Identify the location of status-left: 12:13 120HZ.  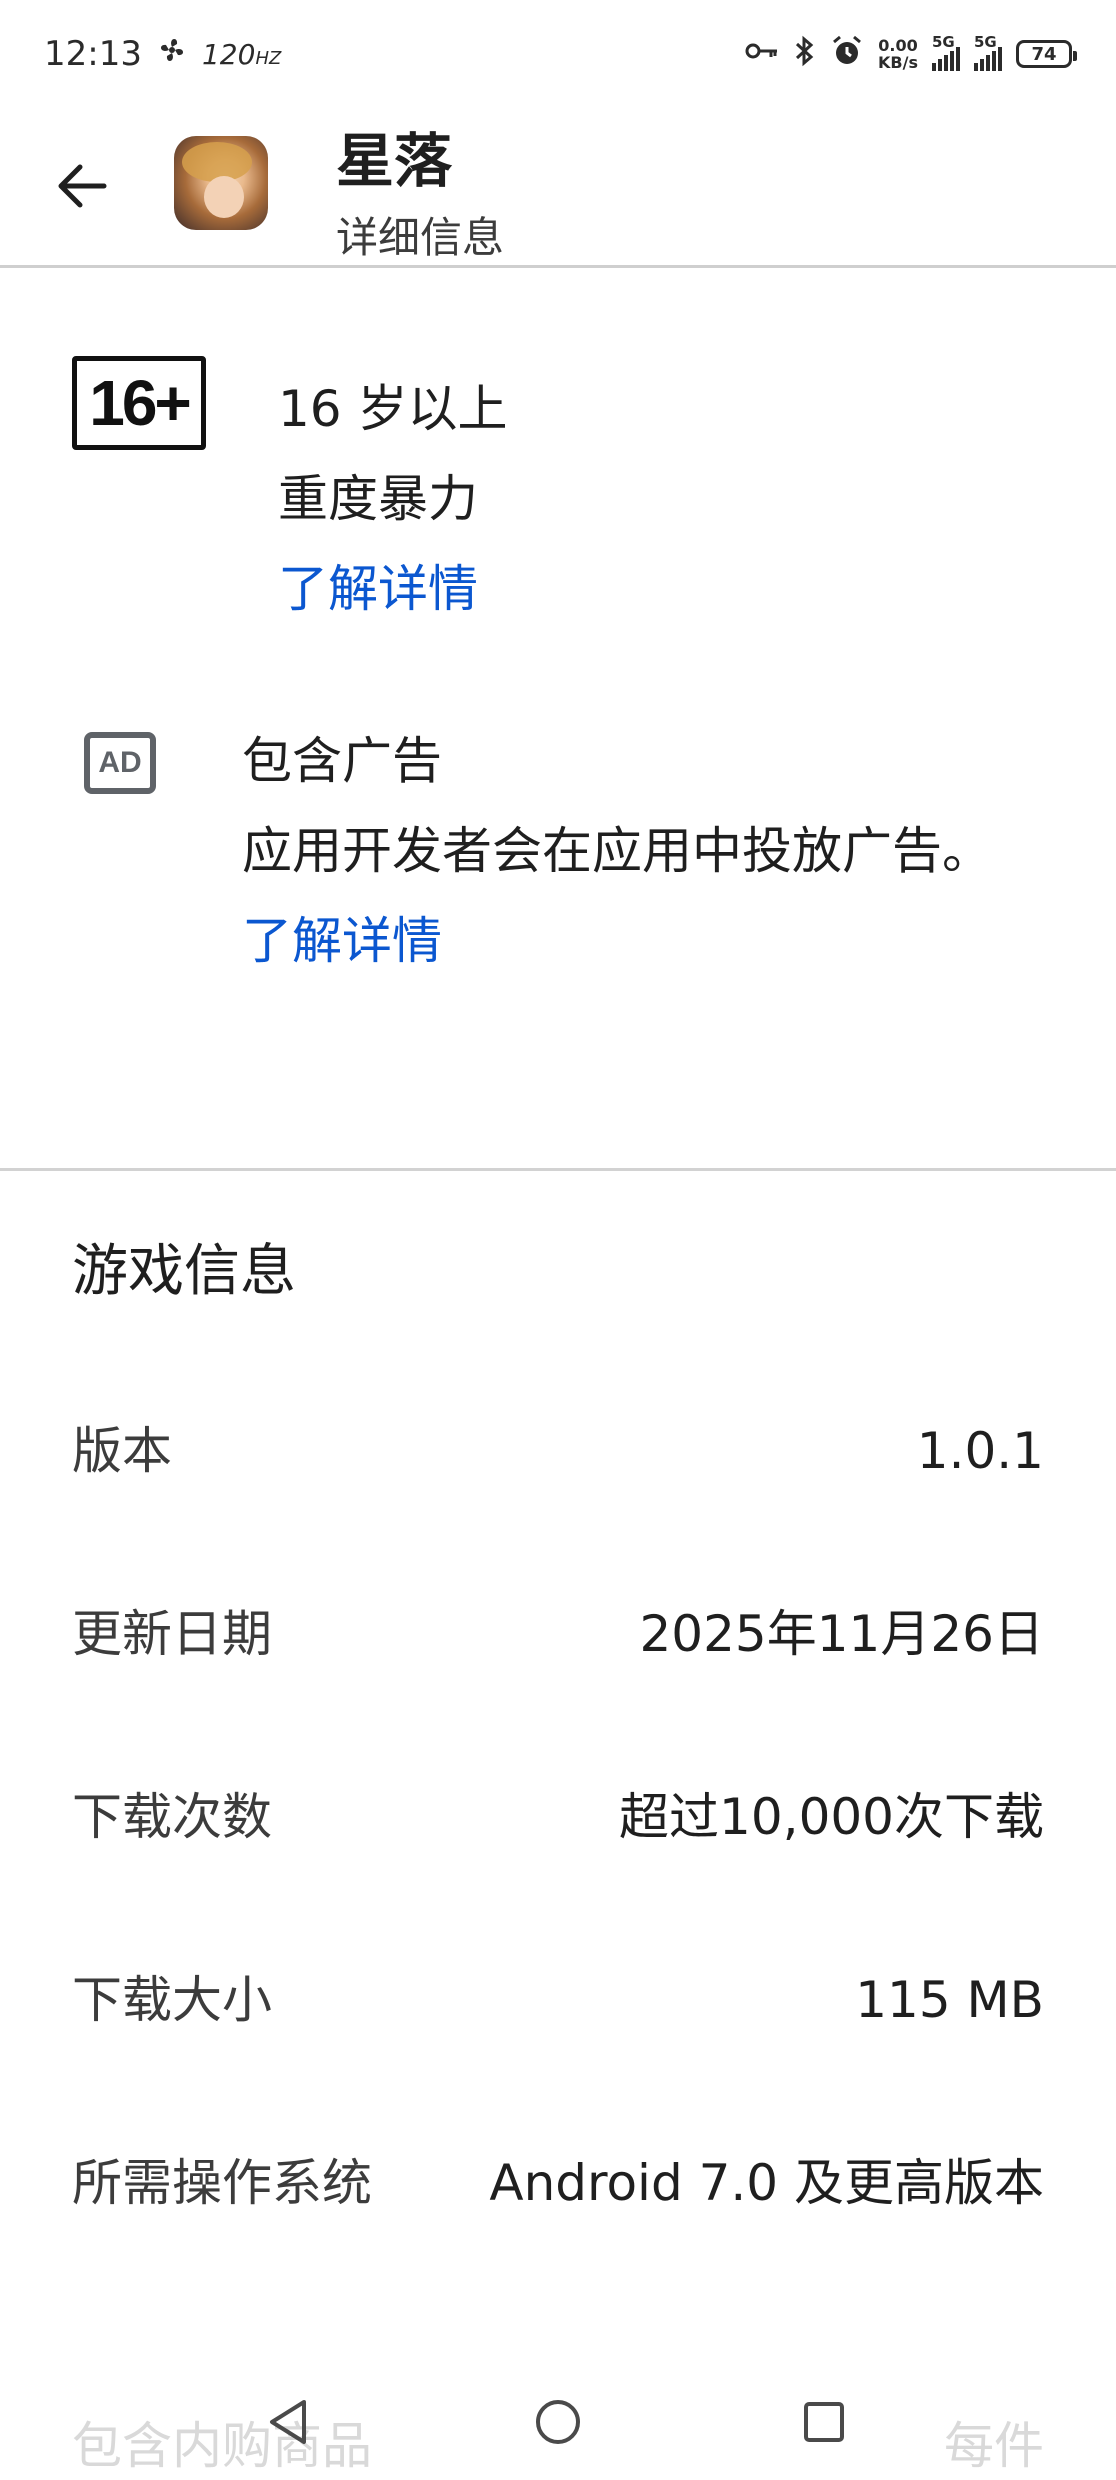
(162, 54).